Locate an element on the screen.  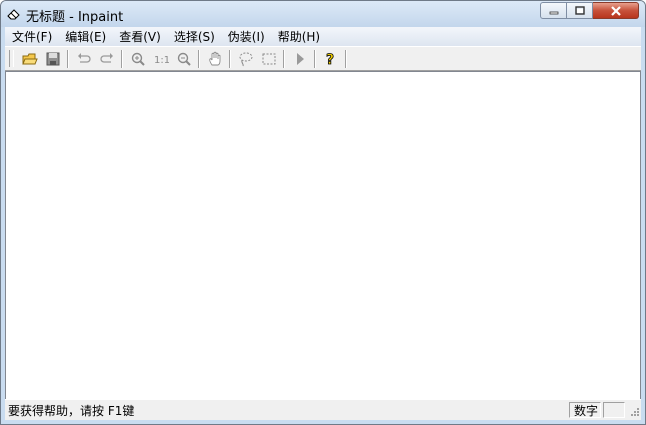
hand-icon is located at coordinates (214, 59).